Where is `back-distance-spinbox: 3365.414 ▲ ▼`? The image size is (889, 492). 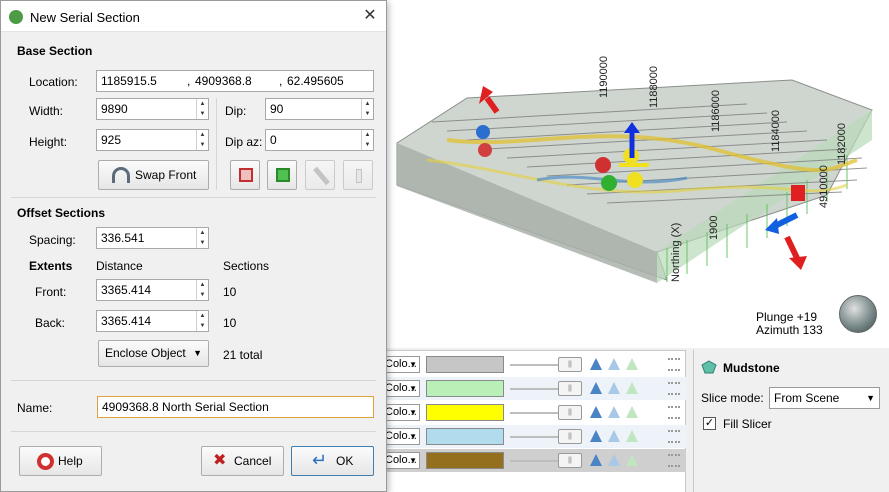 back-distance-spinbox: 3365.414 ▲ ▼ is located at coordinates (152, 321).